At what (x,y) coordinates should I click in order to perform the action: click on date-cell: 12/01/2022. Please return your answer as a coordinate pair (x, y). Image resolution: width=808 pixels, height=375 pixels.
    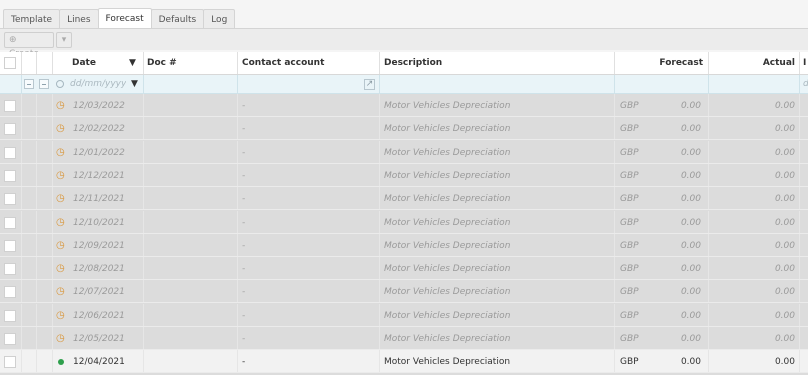
    Looking at the image, I should click on (99, 152).